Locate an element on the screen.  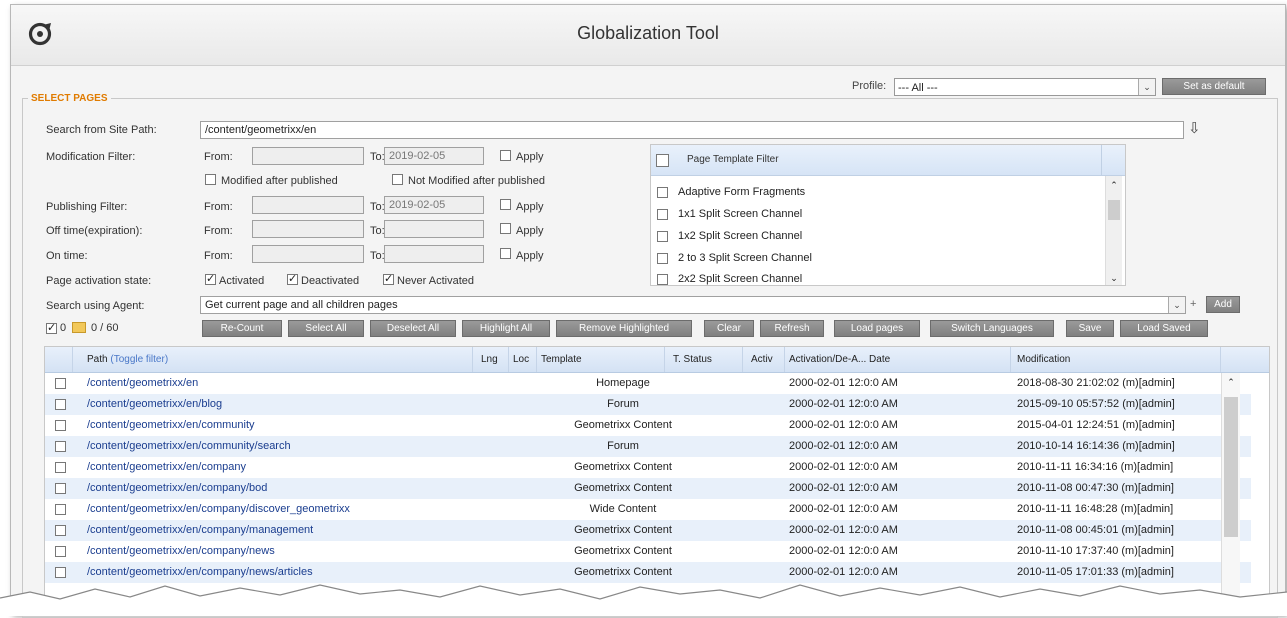
remove-highlighted-button: Remove Highlighted is located at coordinates (624, 328).